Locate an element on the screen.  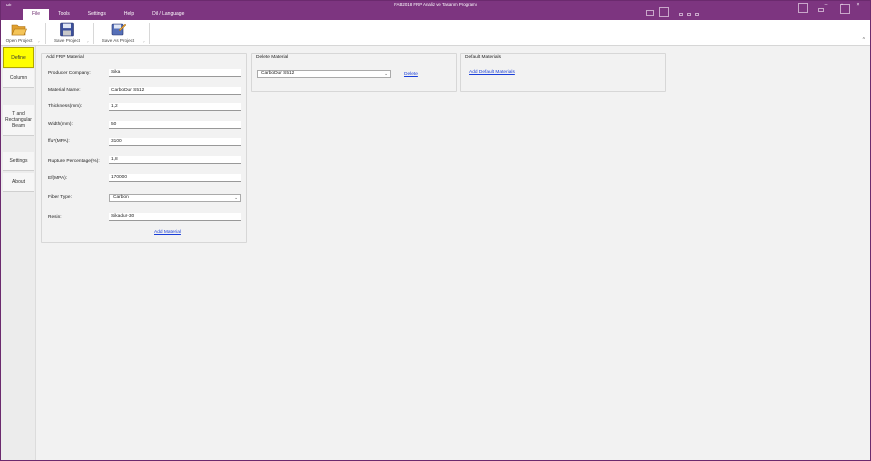
save-project-label: Save Project is located at coordinates (67, 40).